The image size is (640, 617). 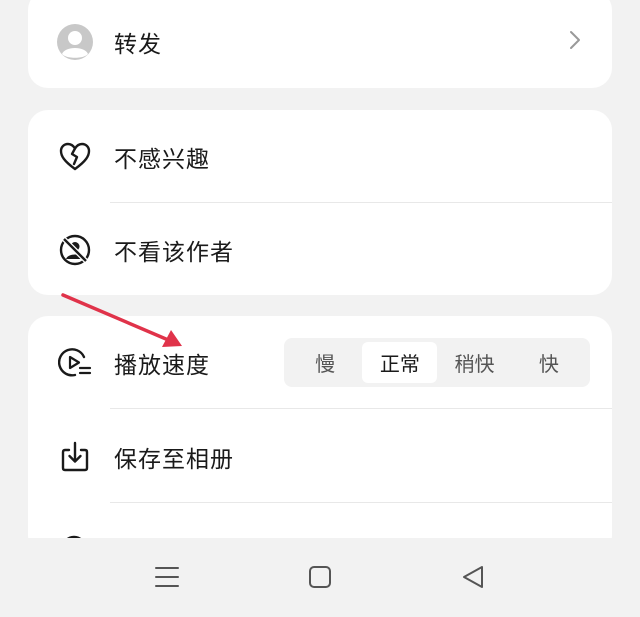 What do you see at coordinates (549, 362) in the screenshot?
I see `speed-option-fast: 快` at bounding box center [549, 362].